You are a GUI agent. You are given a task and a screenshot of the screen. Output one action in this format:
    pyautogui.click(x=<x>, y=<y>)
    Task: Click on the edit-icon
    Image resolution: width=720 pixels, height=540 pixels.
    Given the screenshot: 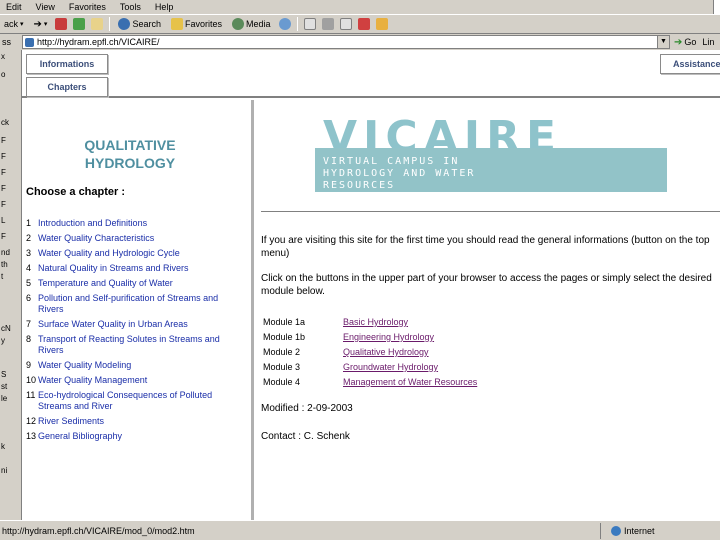 What is the action you would take?
    pyautogui.click(x=345, y=24)
    